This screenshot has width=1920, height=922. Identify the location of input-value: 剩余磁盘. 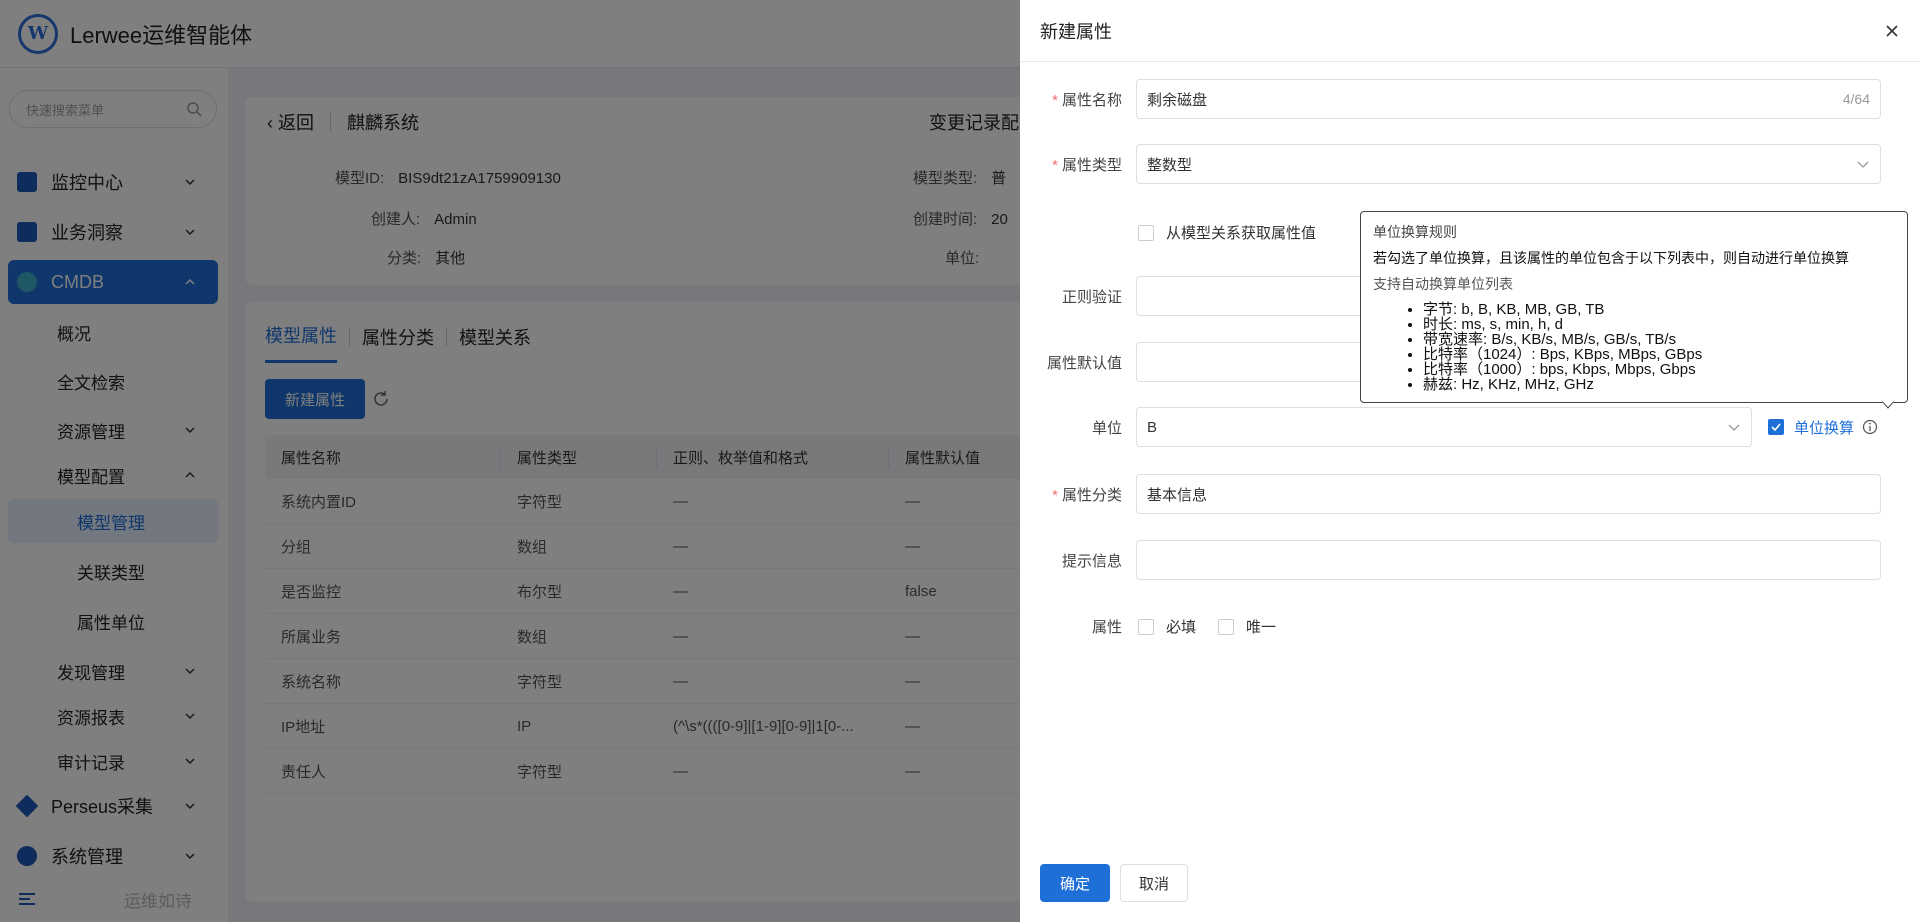
(1177, 100).